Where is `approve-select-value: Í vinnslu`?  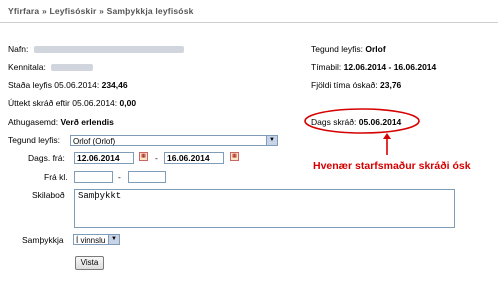 approve-select-value: Í vinnslu is located at coordinates (91, 240).